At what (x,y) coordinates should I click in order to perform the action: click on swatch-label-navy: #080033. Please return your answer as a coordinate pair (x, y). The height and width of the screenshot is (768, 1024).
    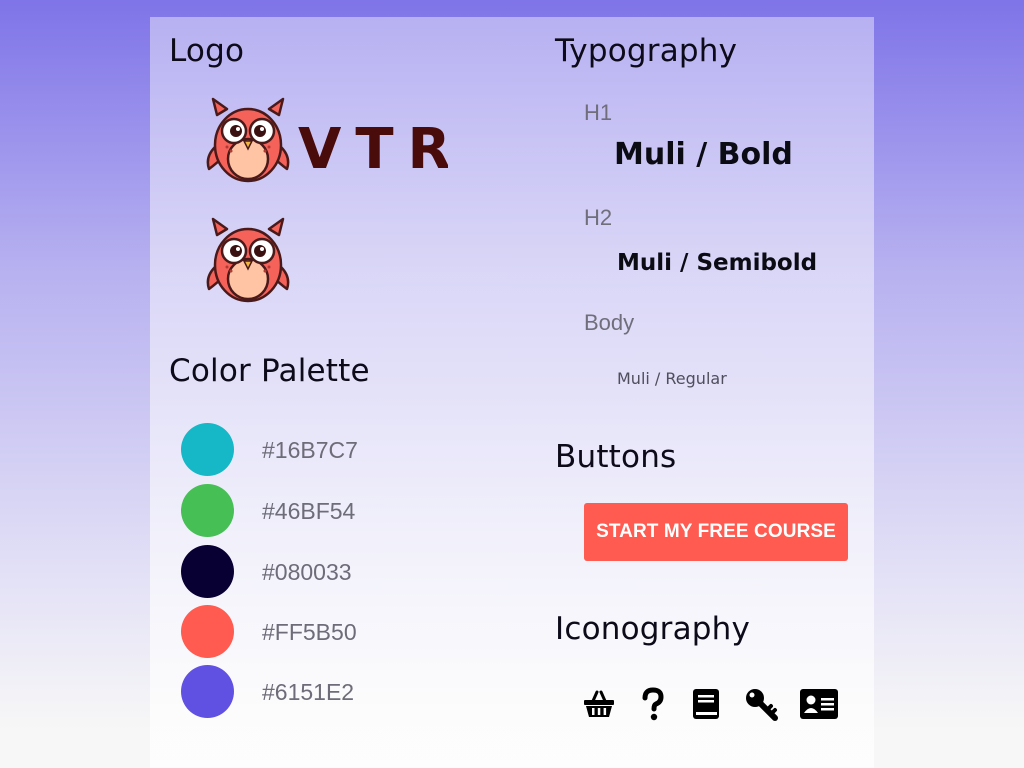
    Looking at the image, I should click on (307, 572).